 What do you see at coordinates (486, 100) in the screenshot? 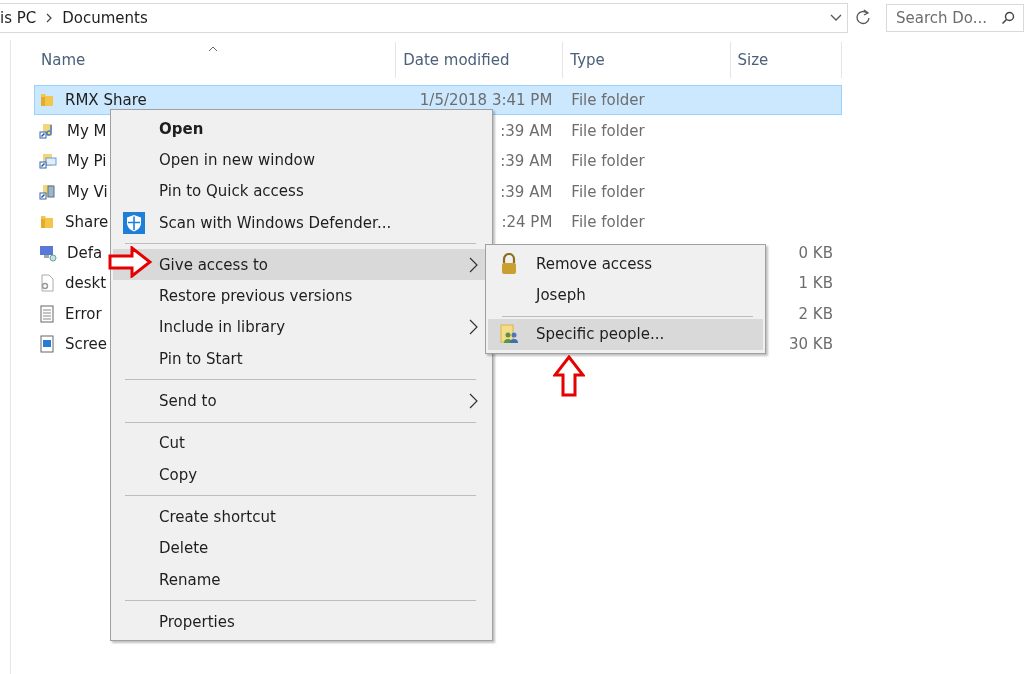
I see `date-modified: 1/5/2018 3:41 PM` at bounding box center [486, 100].